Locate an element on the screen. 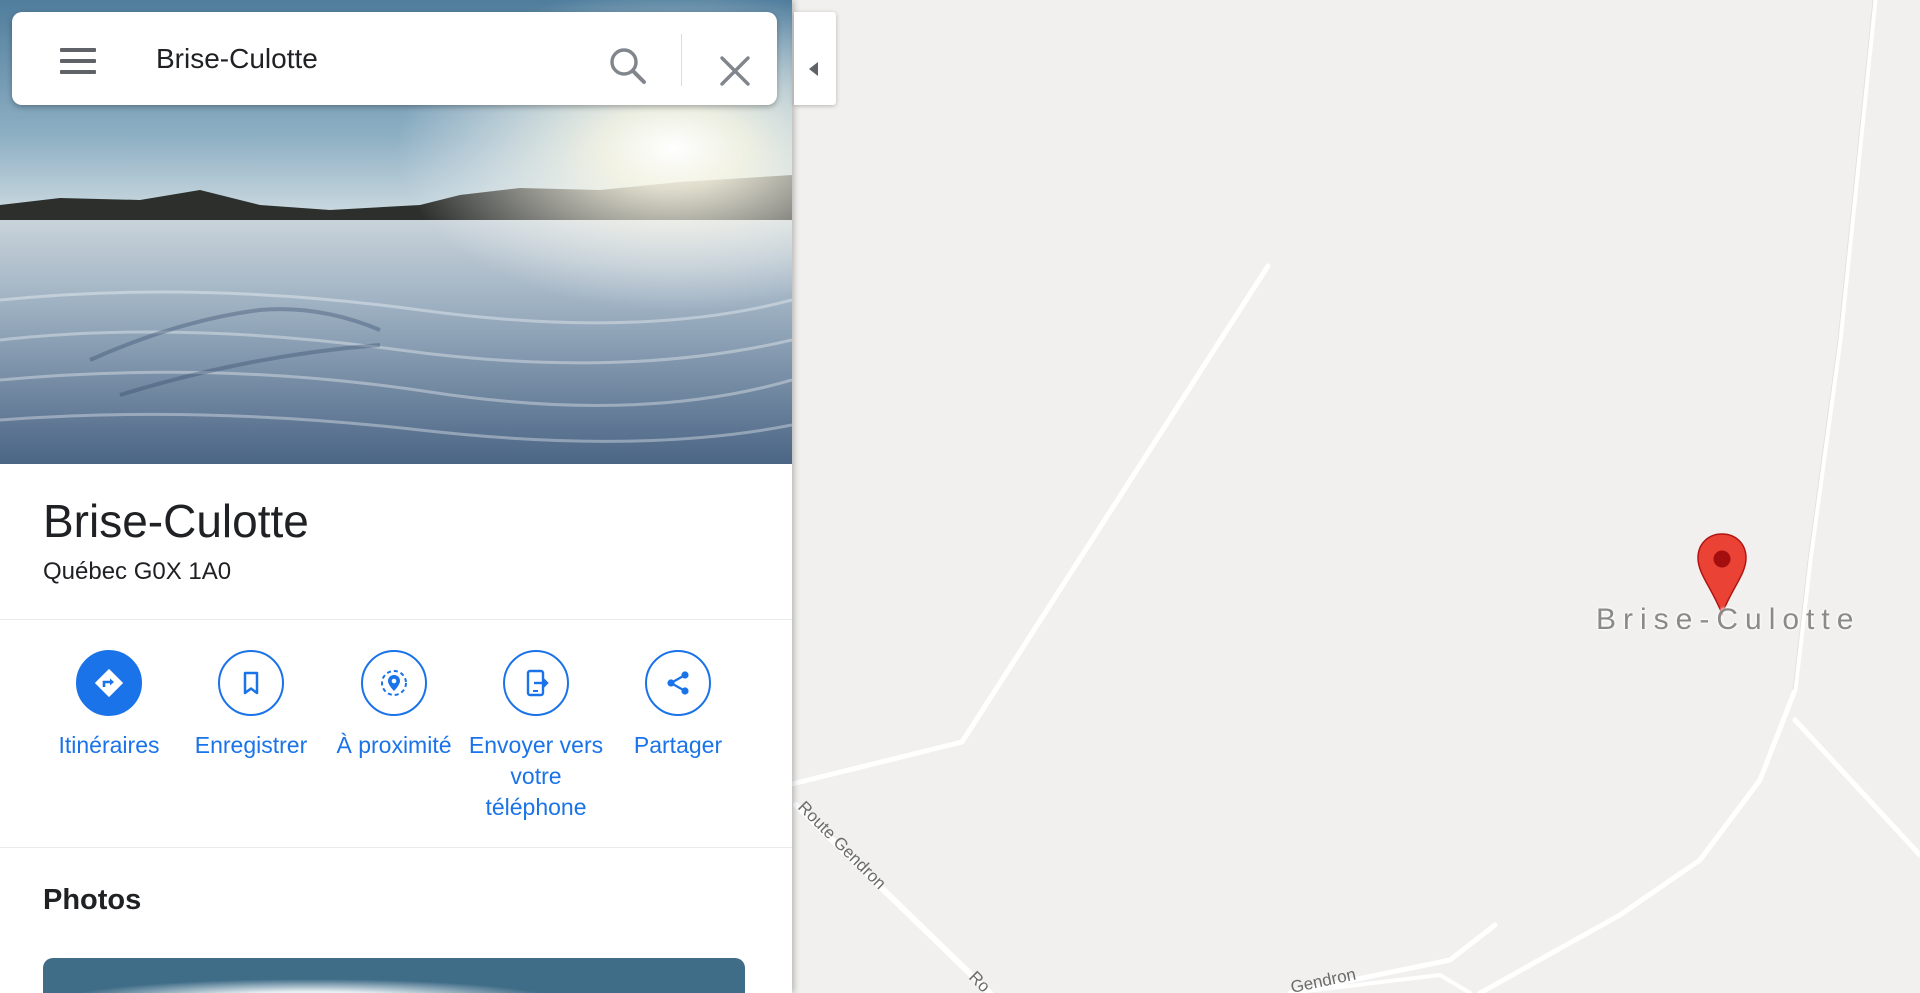 Image resolution: width=1920 pixels, height=993 pixels. close-icon is located at coordinates (736, 72).